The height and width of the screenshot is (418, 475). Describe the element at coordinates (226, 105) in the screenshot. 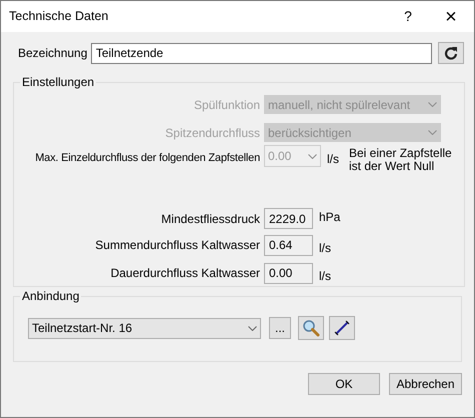

I see `field-label: Spülfunktion` at that location.